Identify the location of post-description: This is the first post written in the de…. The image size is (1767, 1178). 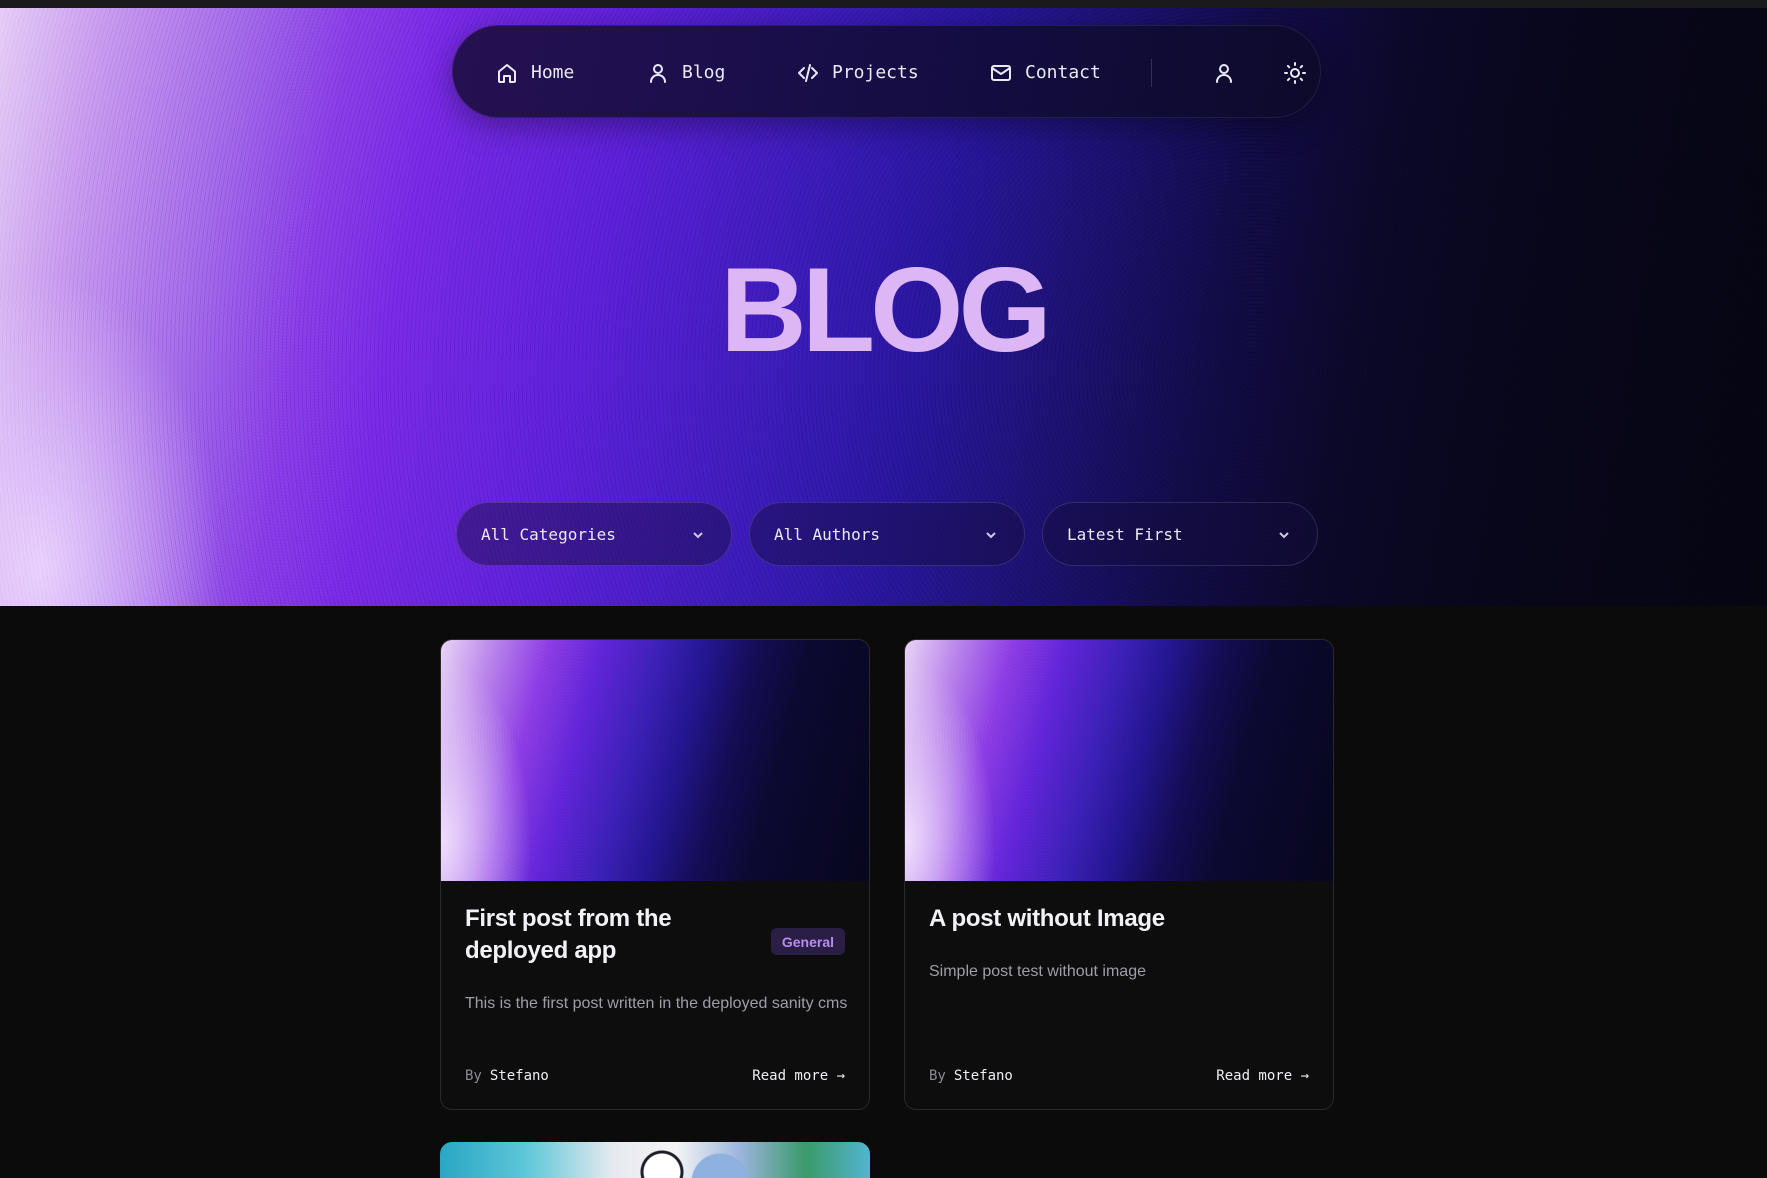
(656, 1003).